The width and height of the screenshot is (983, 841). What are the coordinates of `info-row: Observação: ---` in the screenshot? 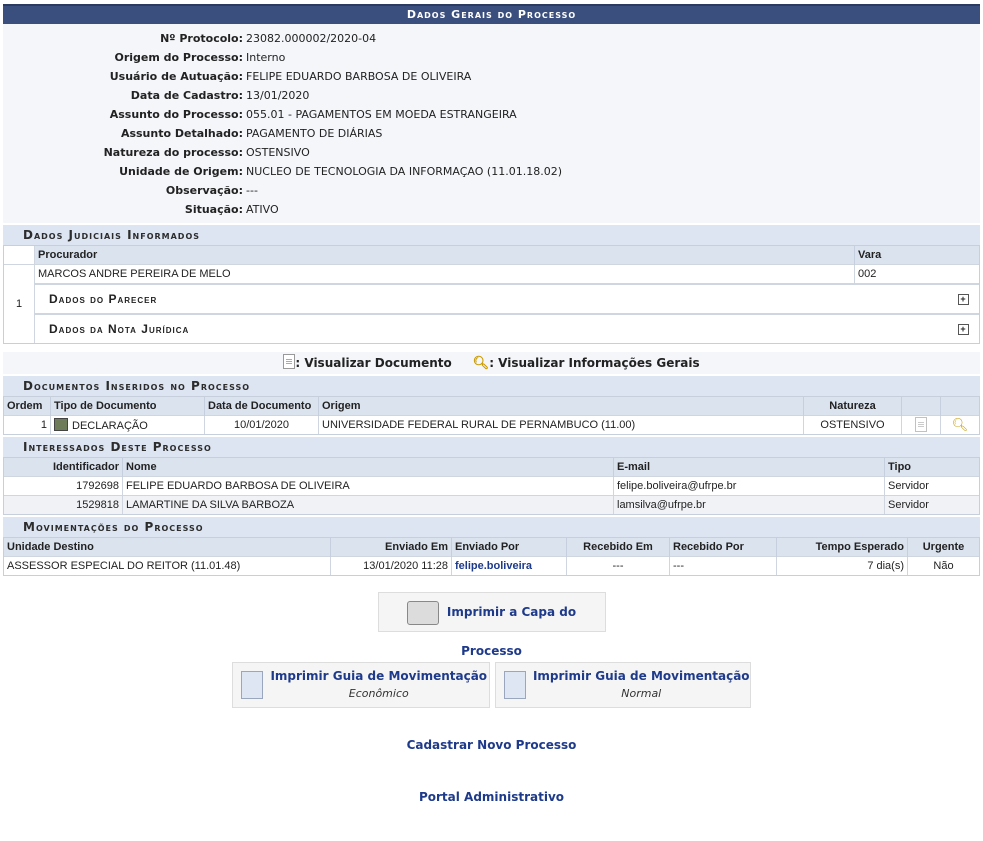 It's located at (211, 190).